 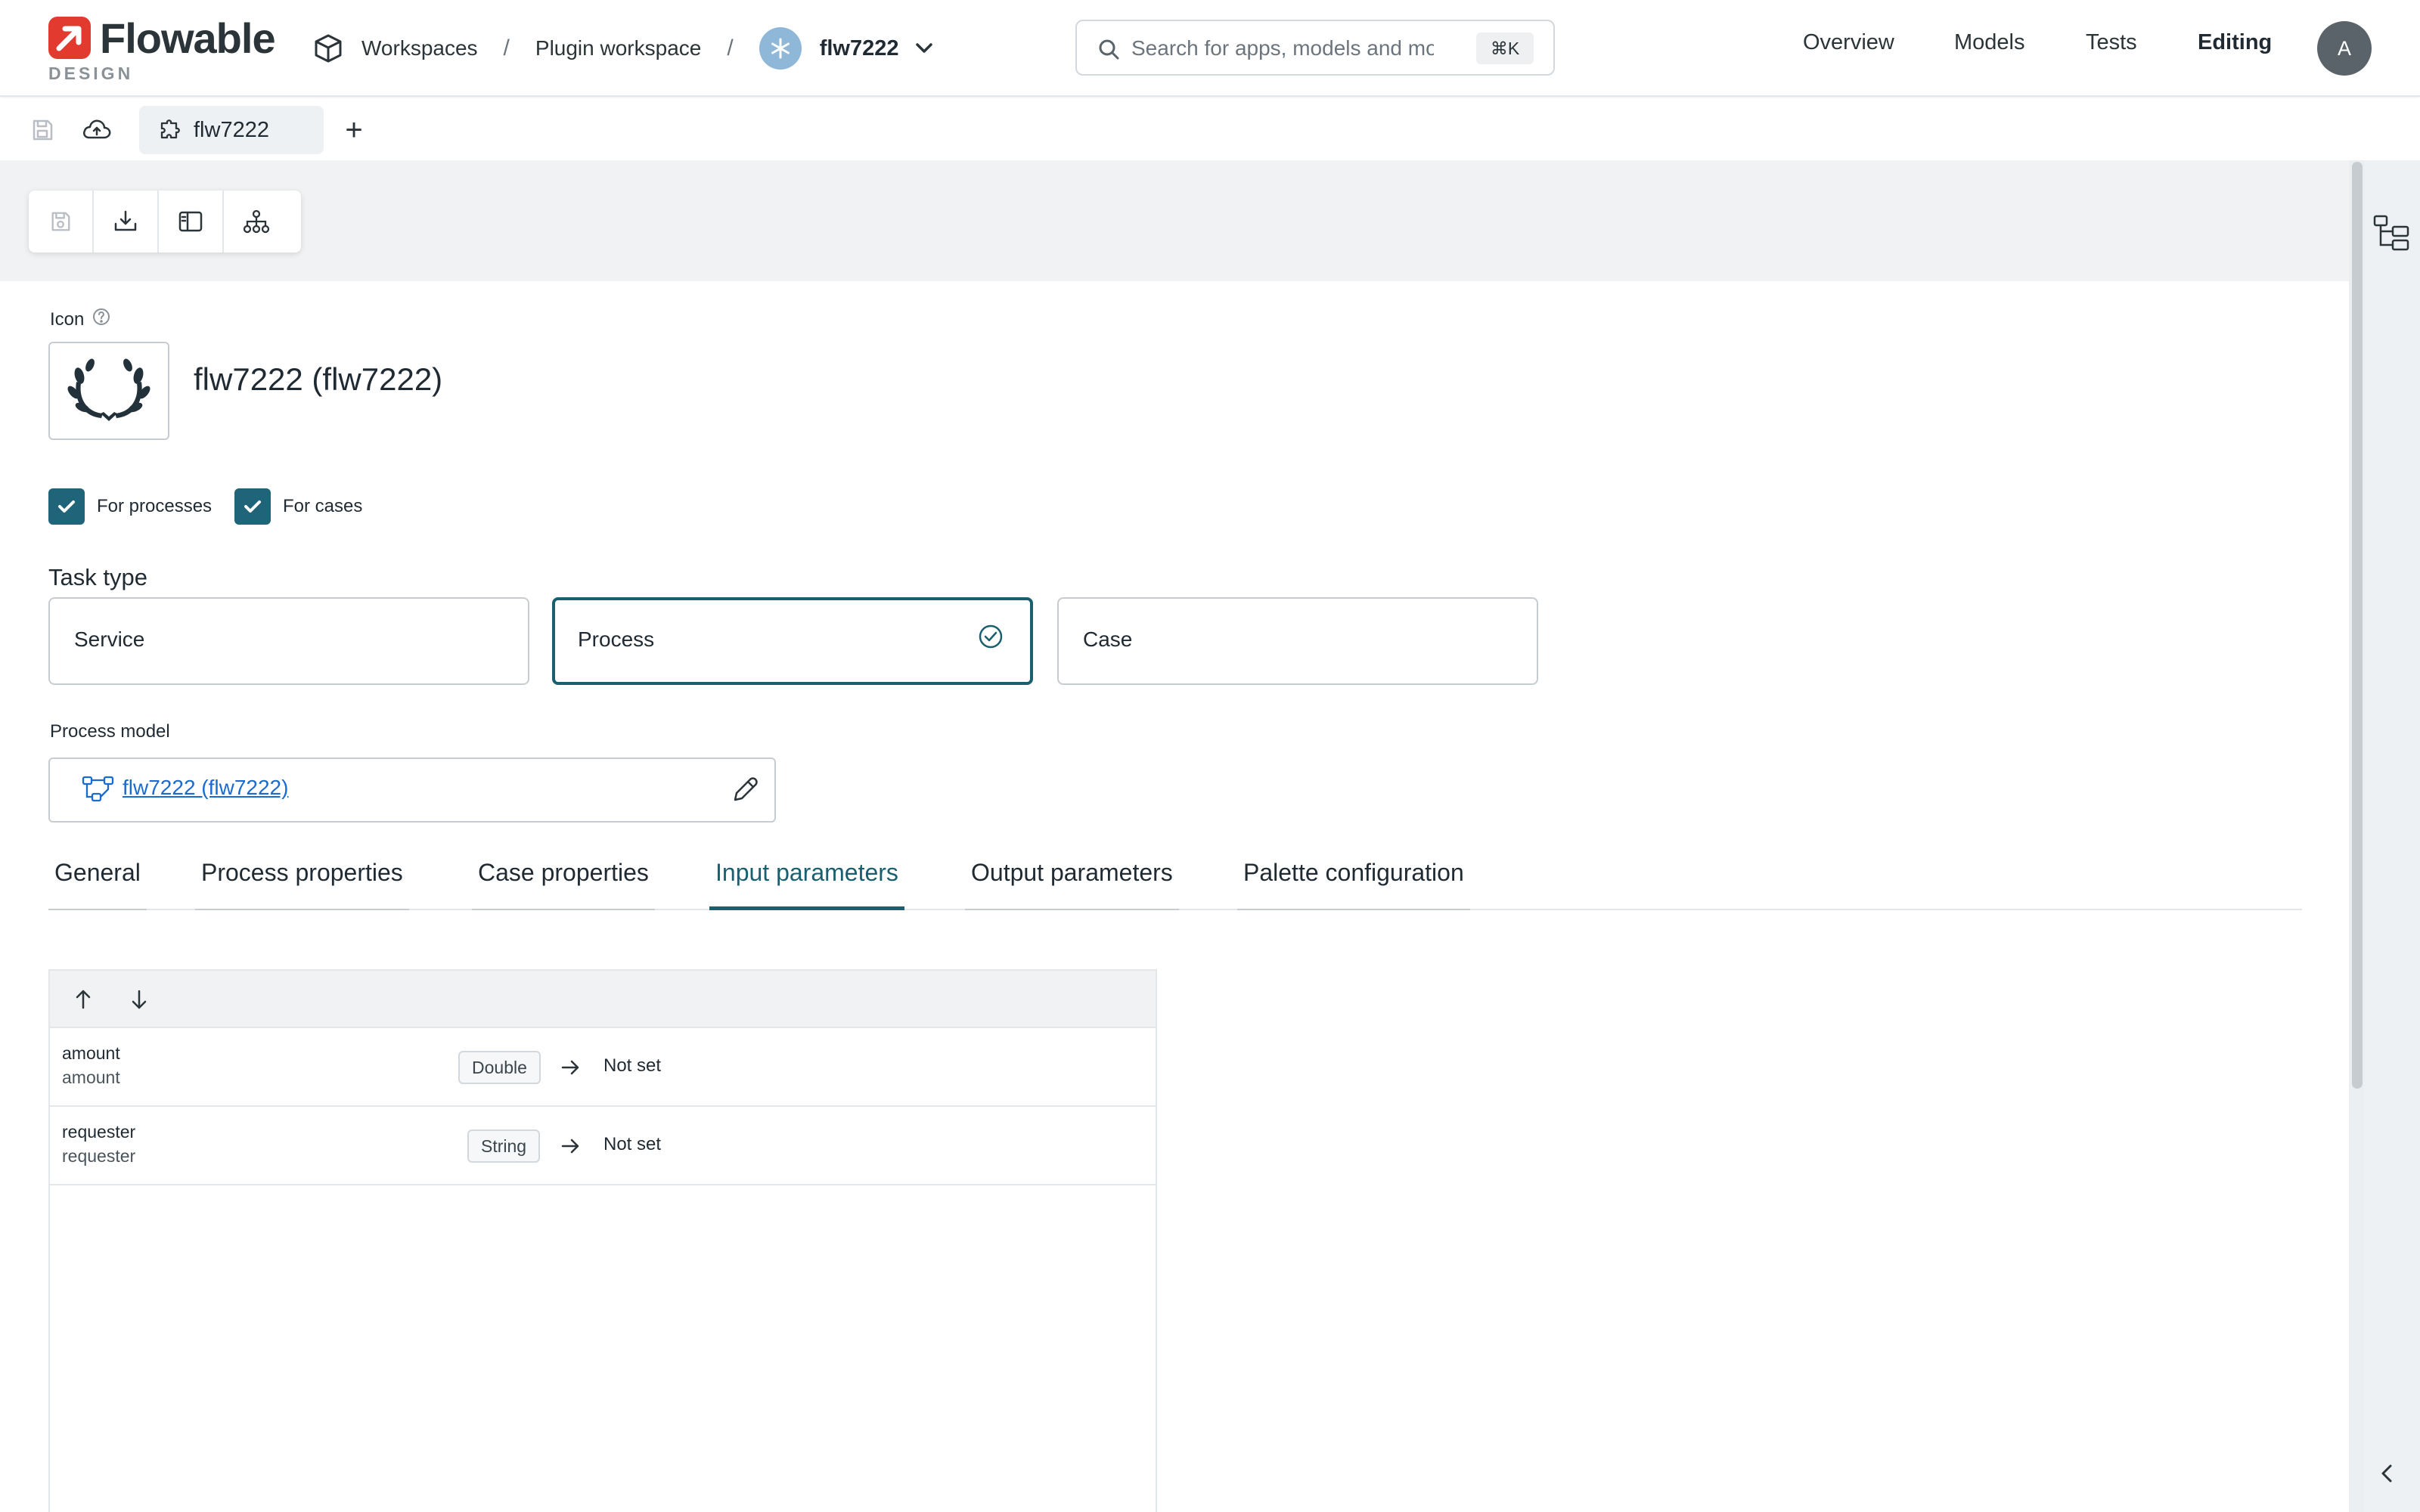 I want to click on parameter-type-badge: String, so click(x=504, y=1146).